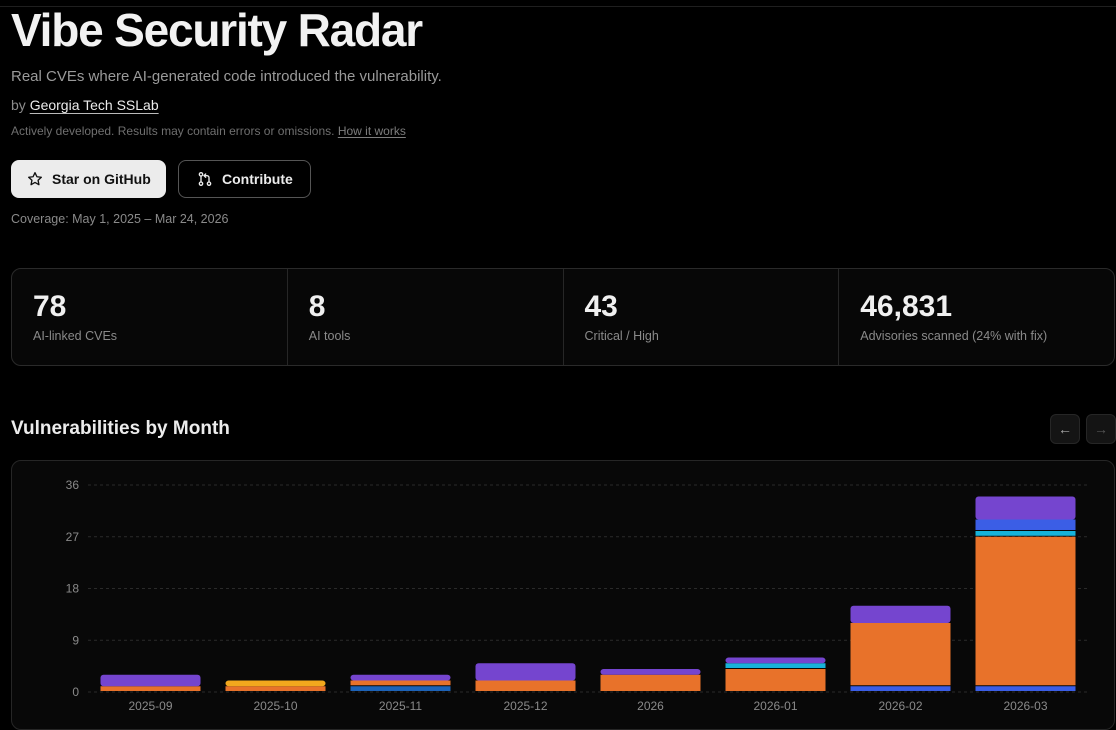  I want to click on y-tick-label: 0, so click(75, 692).